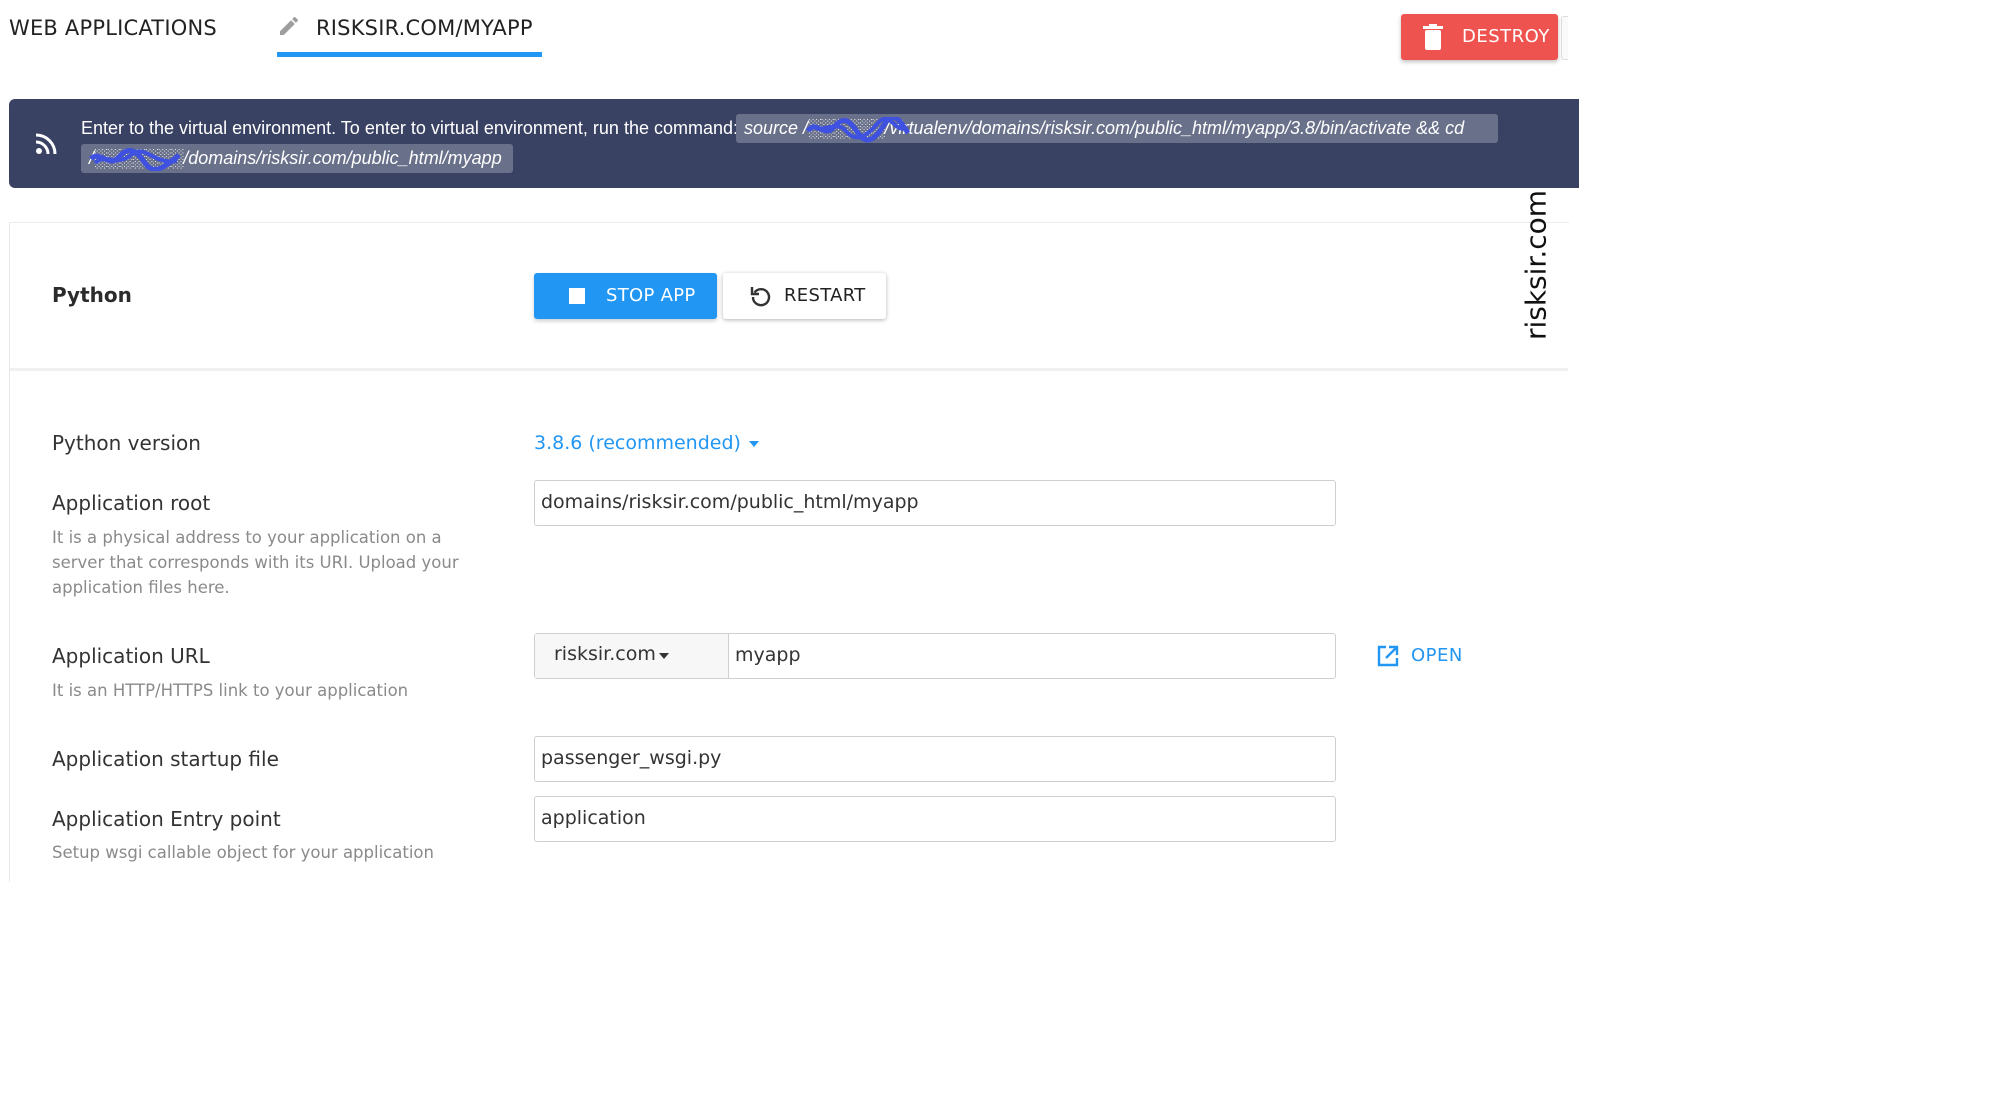 Image resolution: width=1989 pixels, height=1098 pixels. I want to click on python-version-select: 3.8.6 (recommended), so click(646, 443).